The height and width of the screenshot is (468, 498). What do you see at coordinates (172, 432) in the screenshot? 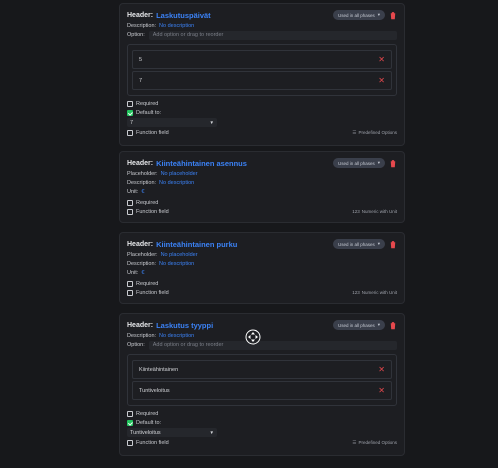
I see `default-select: Tuntiveloitus ▼` at bounding box center [172, 432].